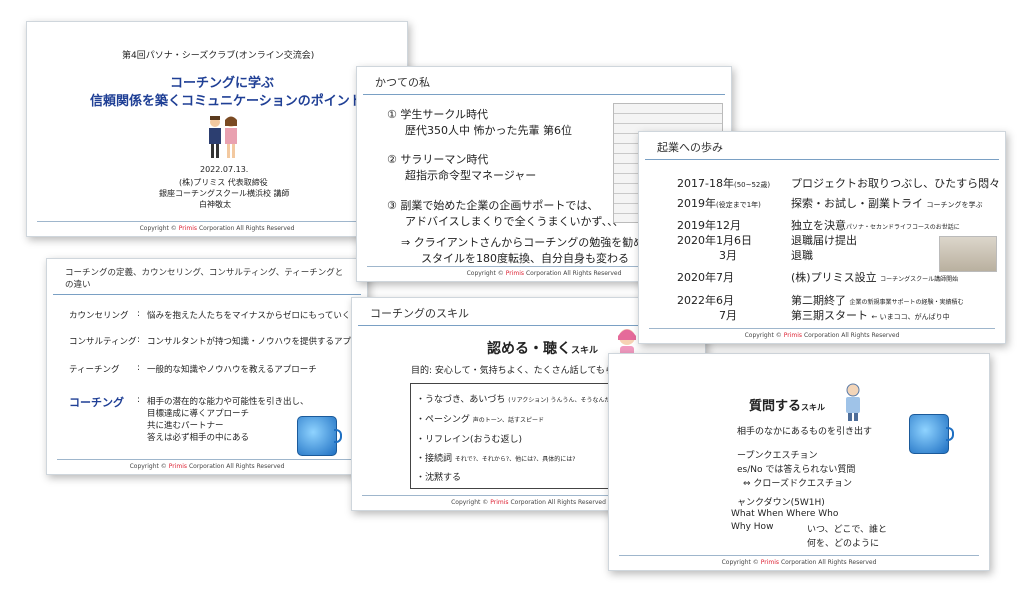 This screenshot has height=593, width=1024. I want to click on timeline-date-2: 2019年(役定まで1年), so click(719, 203).